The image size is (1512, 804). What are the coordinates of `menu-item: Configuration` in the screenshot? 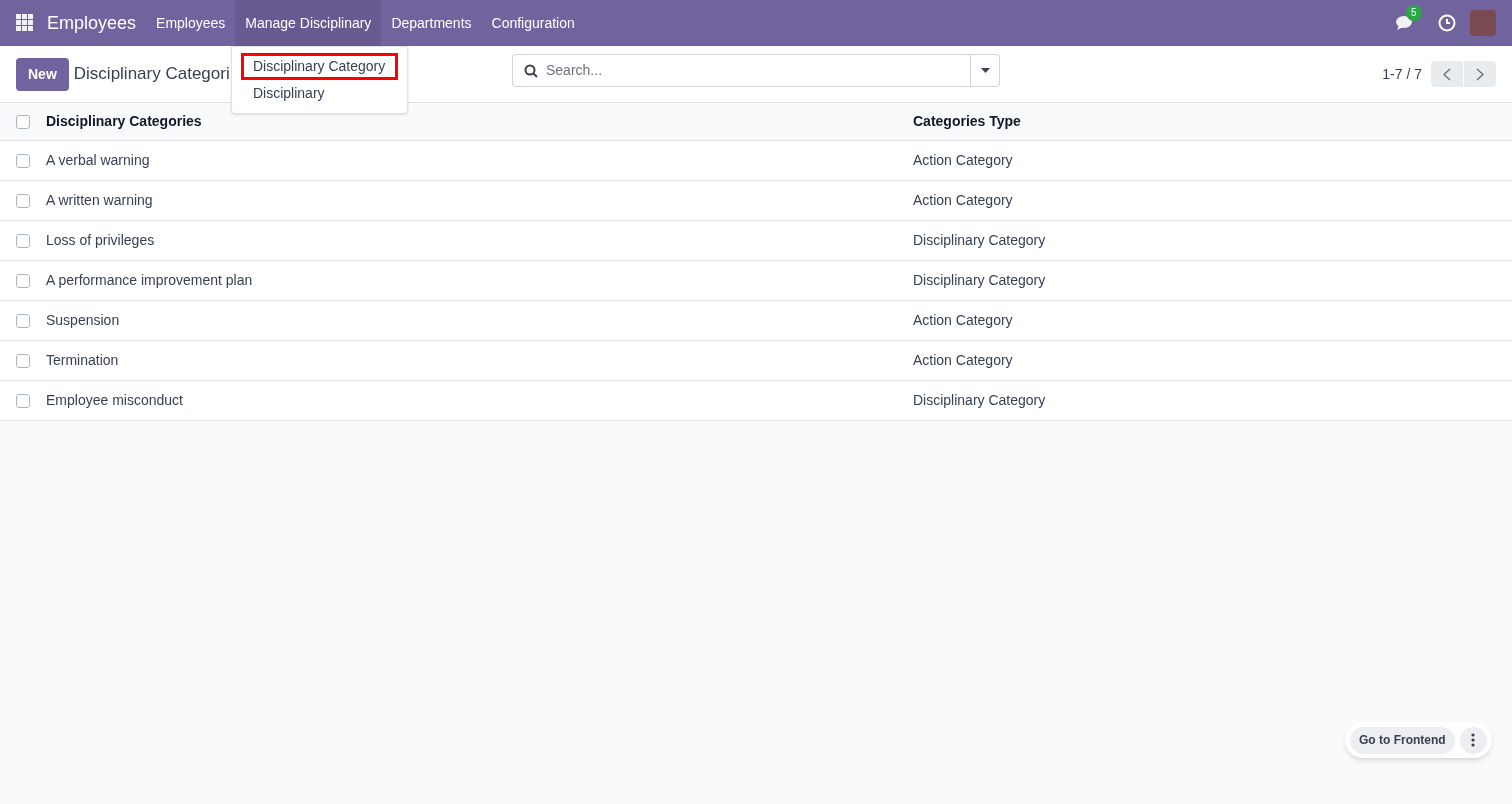 It's located at (533, 23).